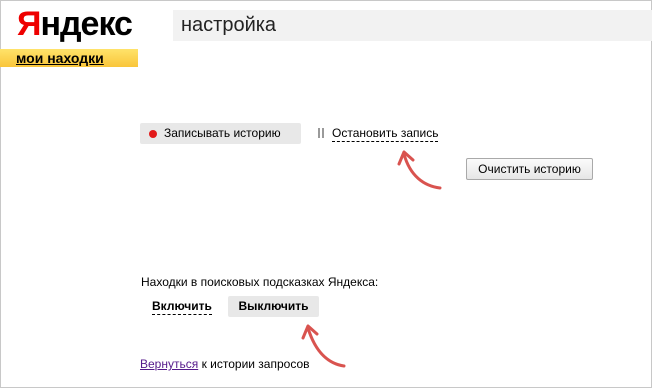  What do you see at coordinates (412, 25) in the screenshot?
I see `page-title-bar: настройка` at bounding box center [412, 25].